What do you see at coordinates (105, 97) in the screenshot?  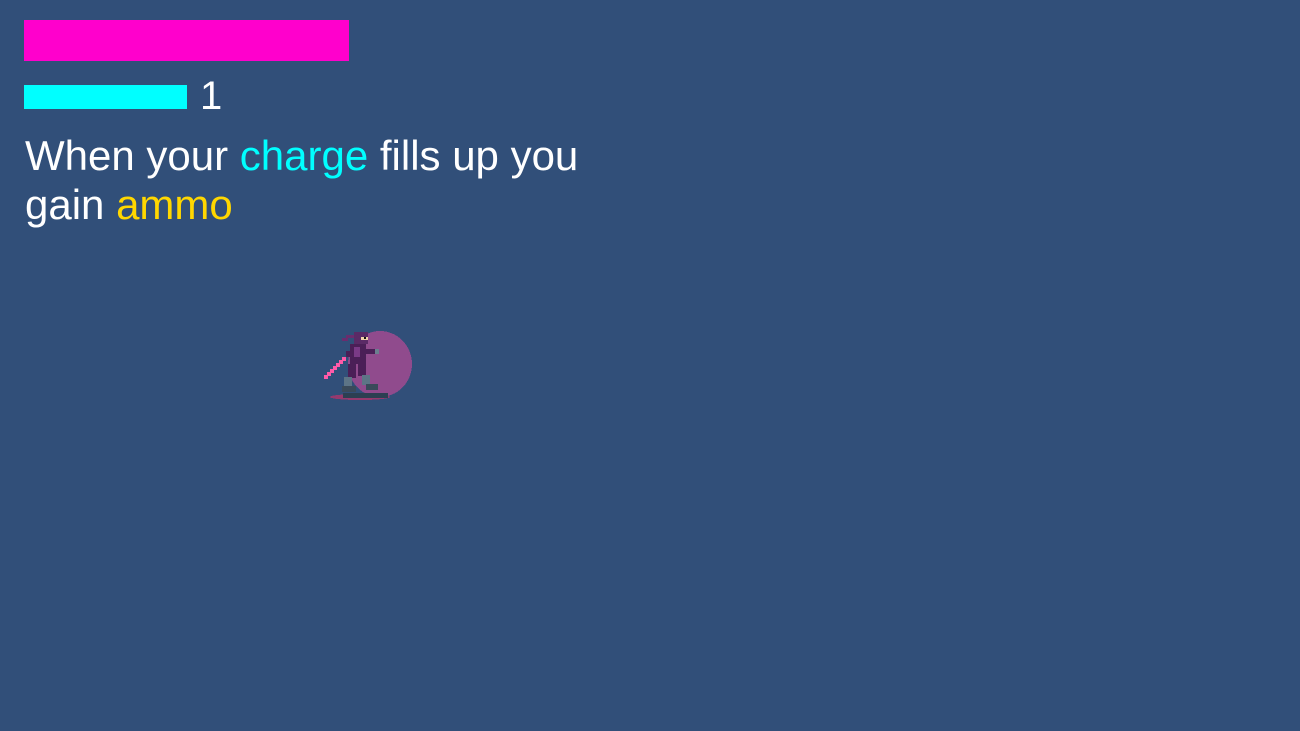 I see `charge-bar` at bounding box center [105, 97].